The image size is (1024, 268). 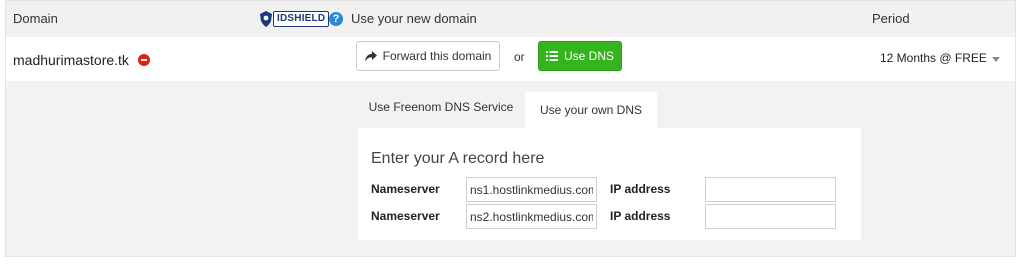 What do you see at coordinates (588, 56) in the screenshot?
I see `dns-button-label: Use DNS` at bounding box center [588, 56].